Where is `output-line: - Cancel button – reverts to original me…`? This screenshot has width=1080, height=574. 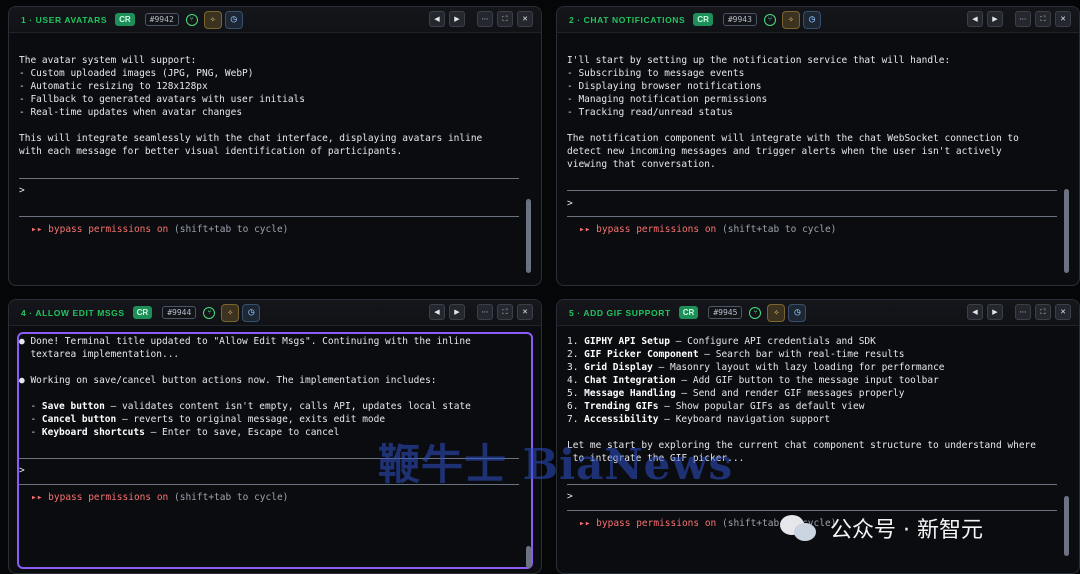
output-line: - Cancel button – reverts to original me… is located at coordinates (202, 419).